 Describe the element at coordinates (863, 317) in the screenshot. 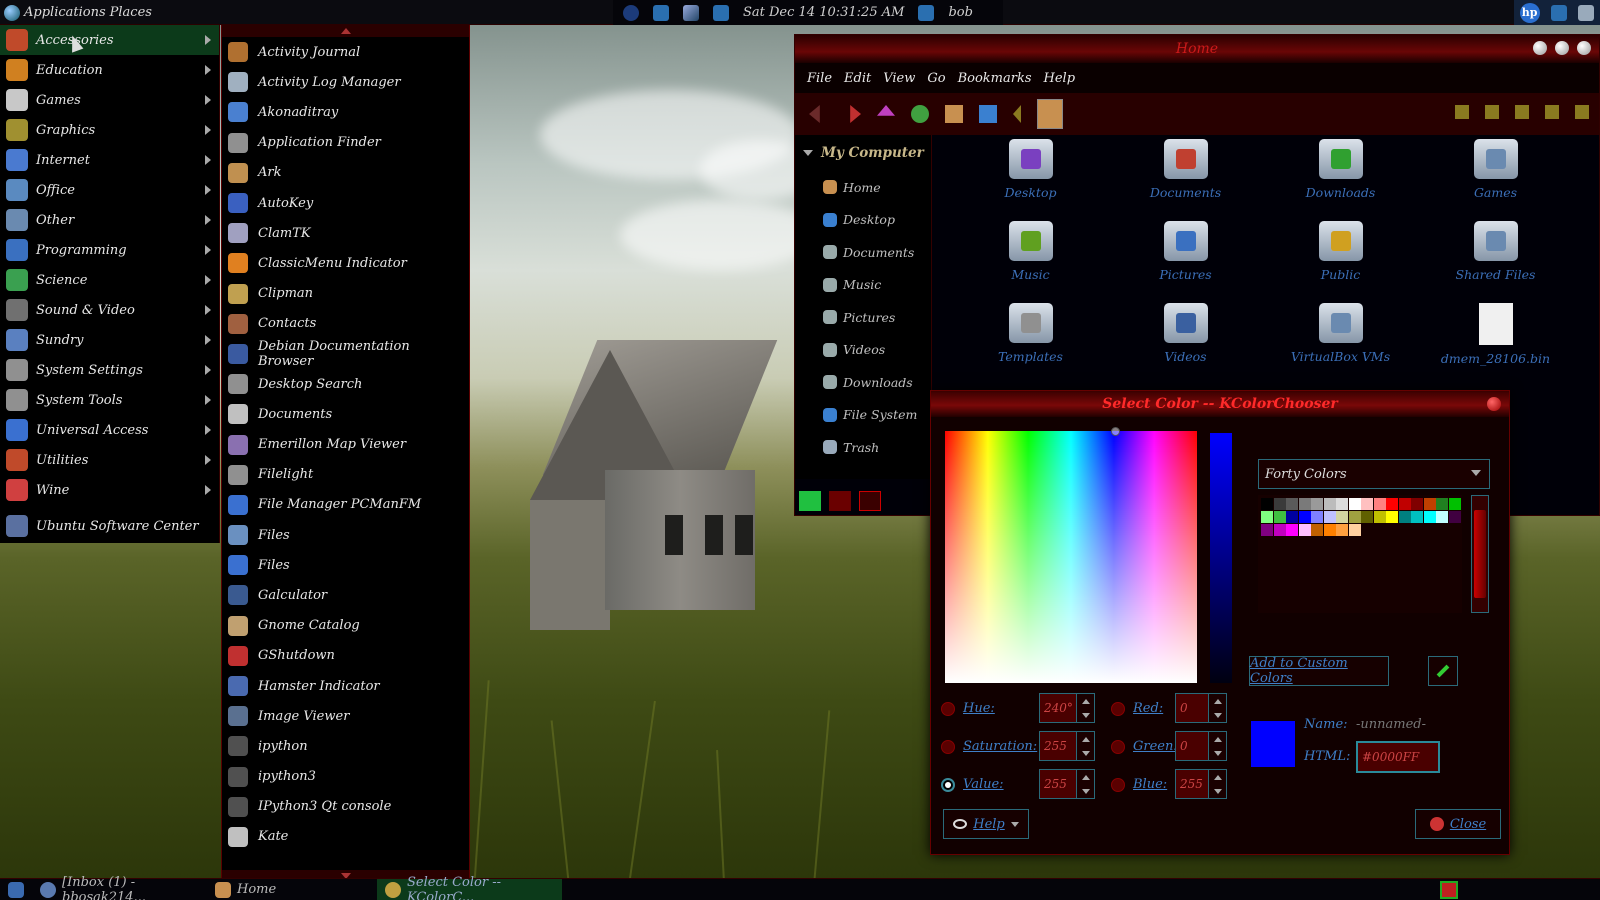

I see `sidebar-item-pictures: Pictures` at that location.